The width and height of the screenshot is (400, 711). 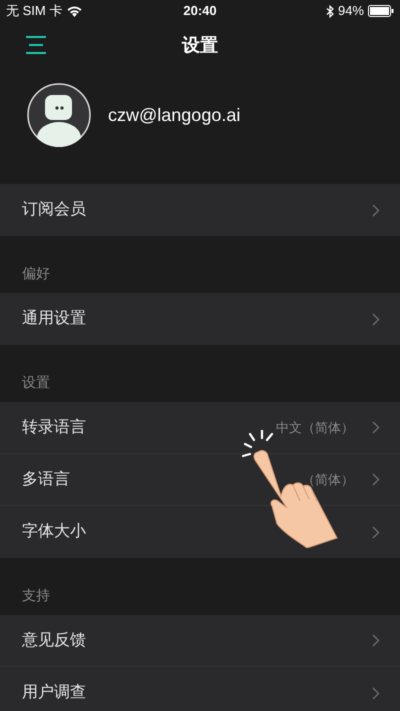 I want to click on clock-text: 20:40, so click(x=200, y=11).